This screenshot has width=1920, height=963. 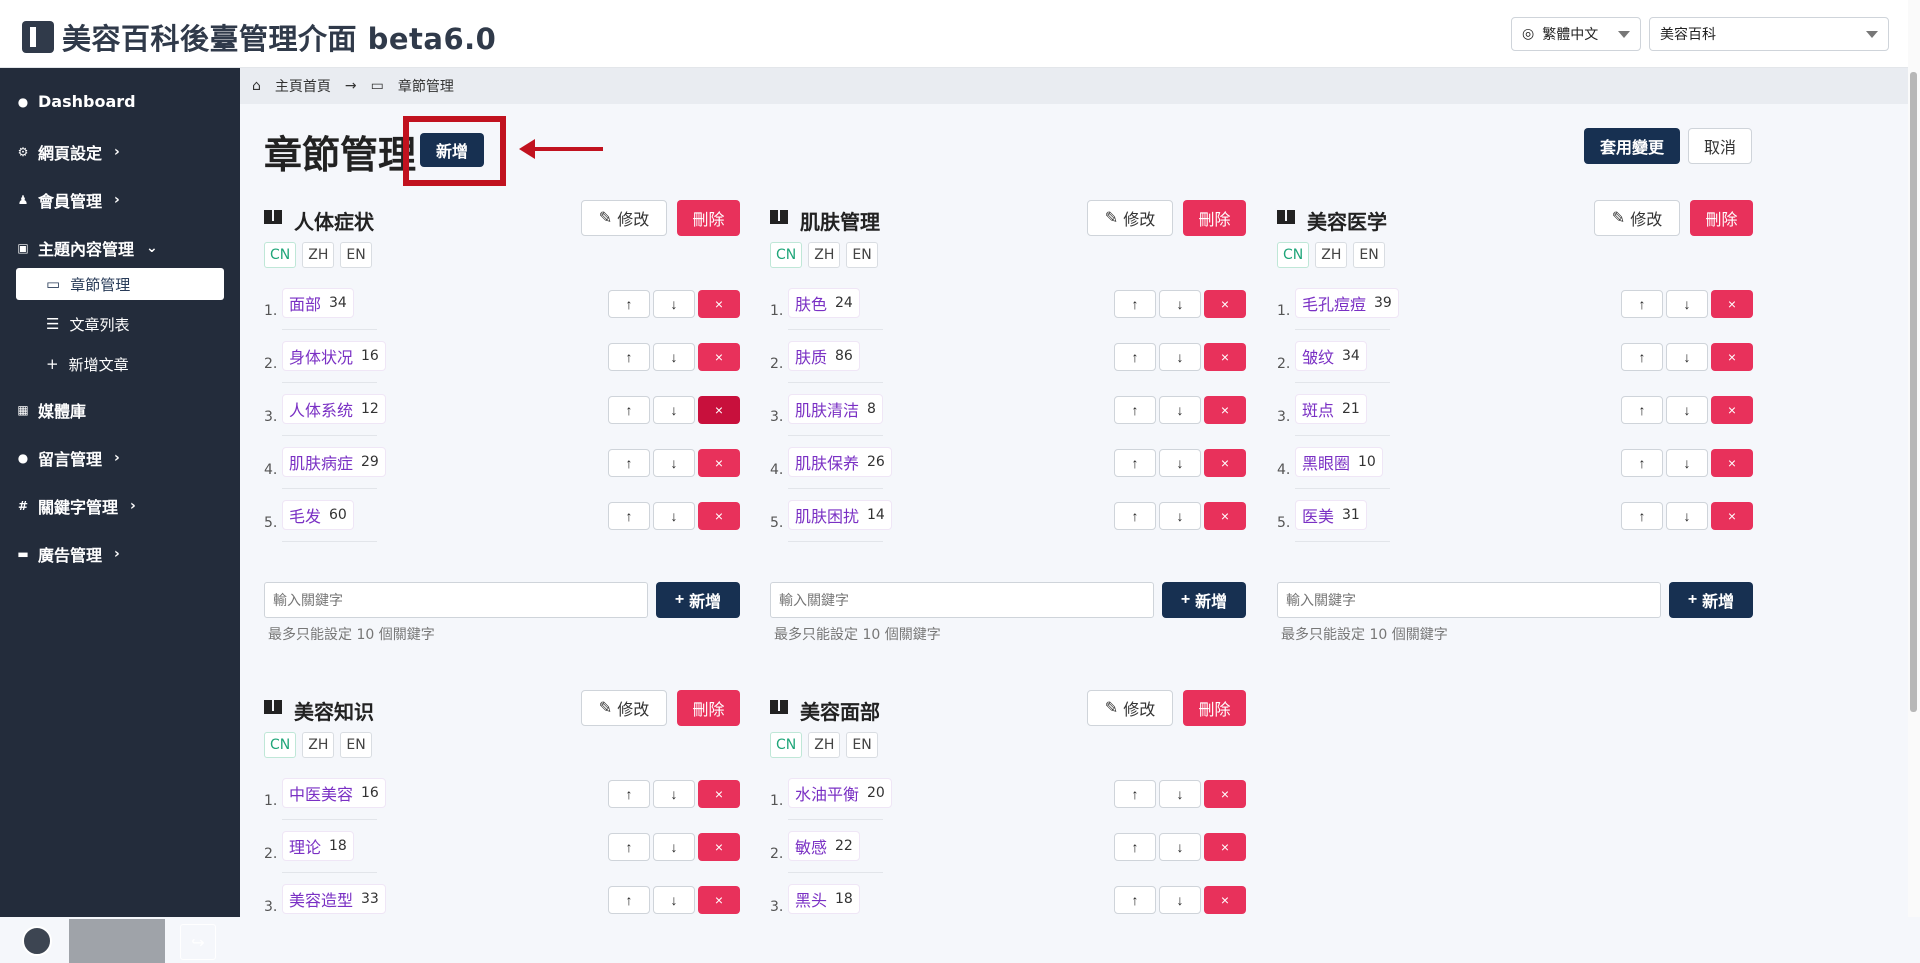 I want to click on keyword-tag: 肤色 24, so click(x=824, y=303).